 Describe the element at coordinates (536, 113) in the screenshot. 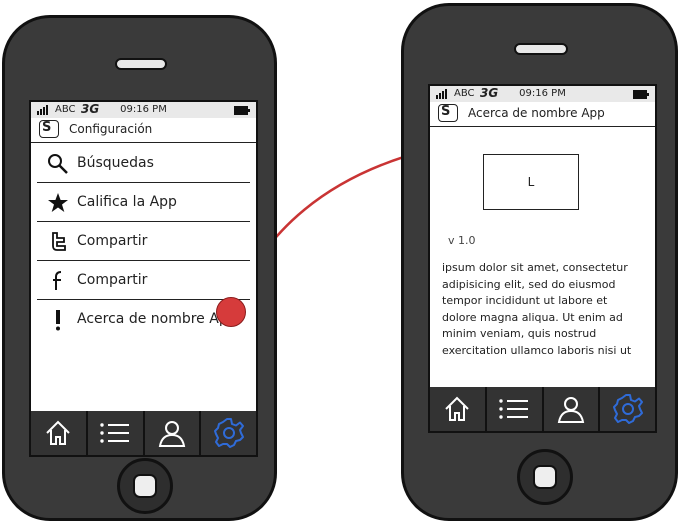

I see `page-title: Acerca de nombre App` at that location.